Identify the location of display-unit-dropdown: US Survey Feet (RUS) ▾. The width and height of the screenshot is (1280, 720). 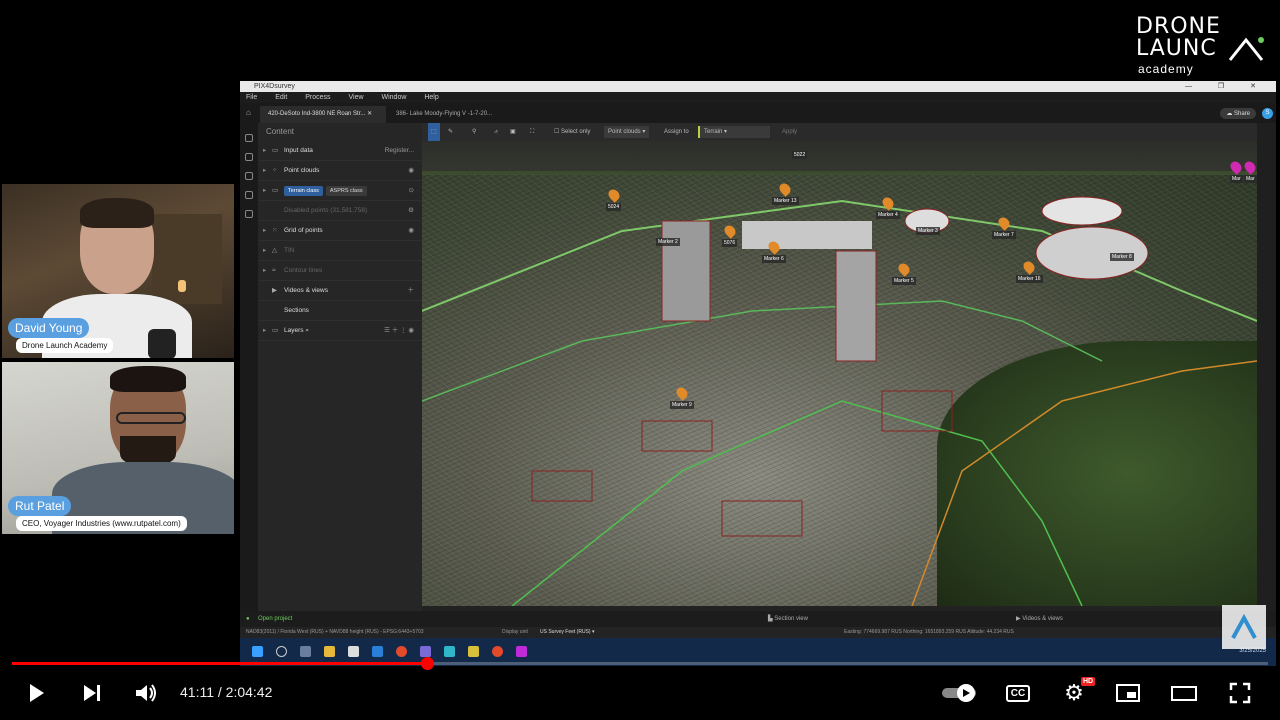
(567, 632).